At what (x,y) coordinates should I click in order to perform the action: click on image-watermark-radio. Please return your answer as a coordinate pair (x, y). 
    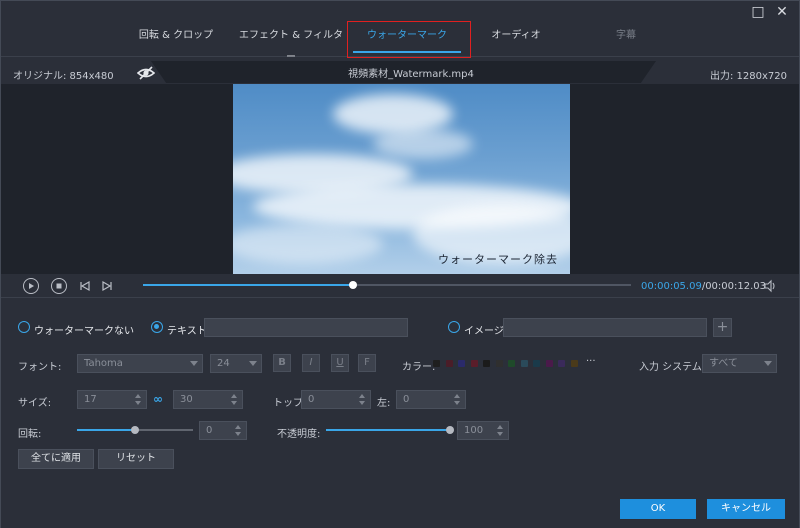
    Looking at the image, I should click on (454, 327).